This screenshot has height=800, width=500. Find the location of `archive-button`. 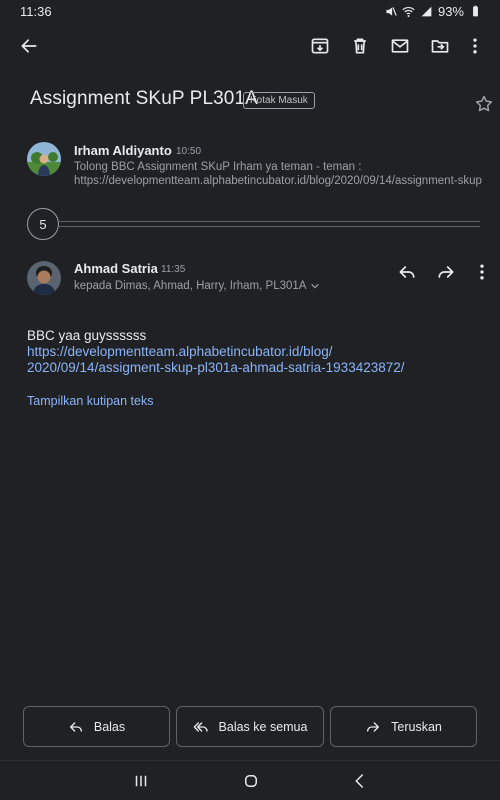

archive-button is located at coordinates (320, 46).